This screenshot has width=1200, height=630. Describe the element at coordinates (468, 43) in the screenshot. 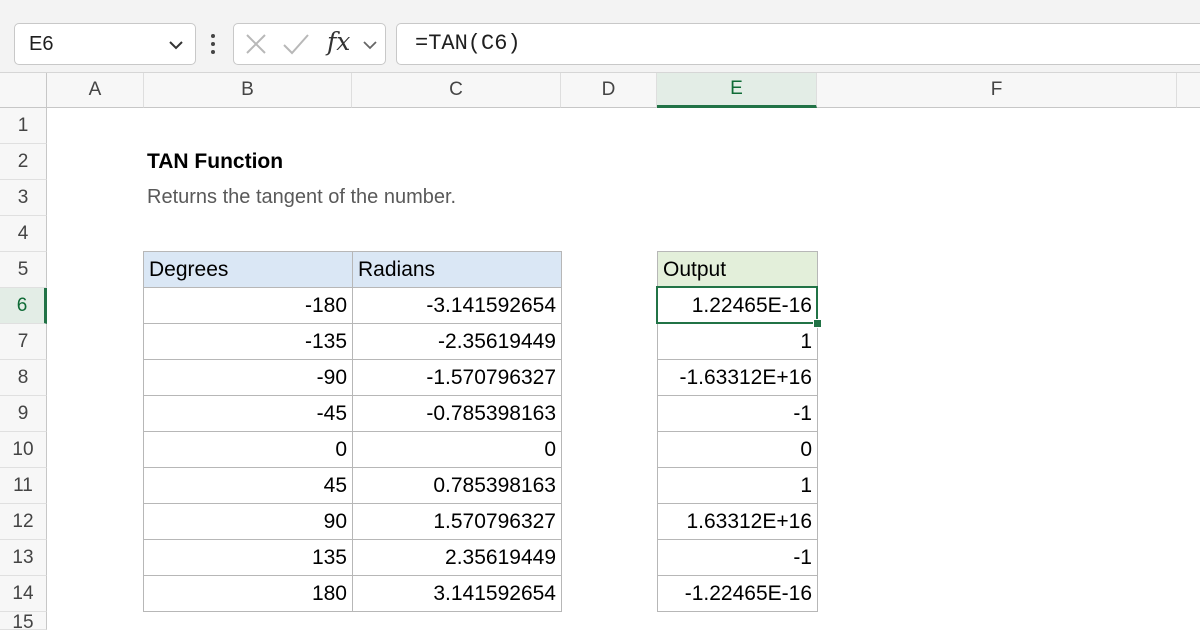

I see `formula-text: =TAN(C6)` at that location.